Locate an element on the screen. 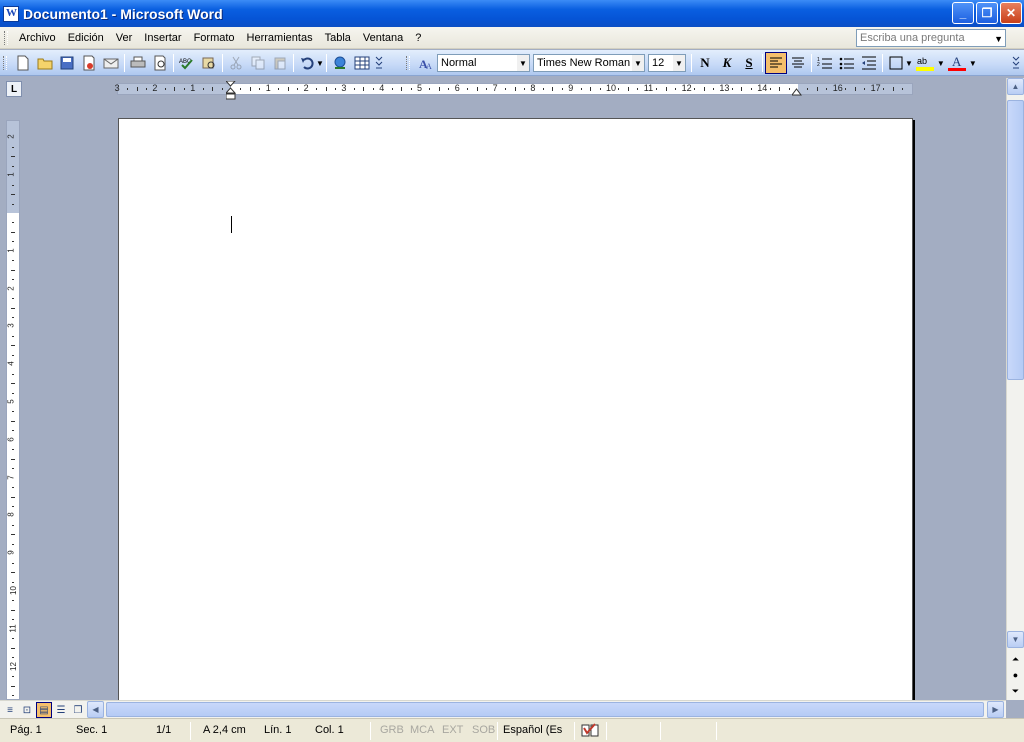 This screenshot has height=742, width=1024. copy-icon is located at coordinates (258, 63).